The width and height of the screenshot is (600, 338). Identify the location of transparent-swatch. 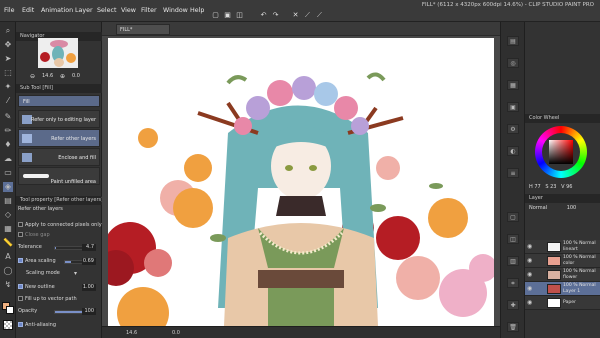
(8, 325).